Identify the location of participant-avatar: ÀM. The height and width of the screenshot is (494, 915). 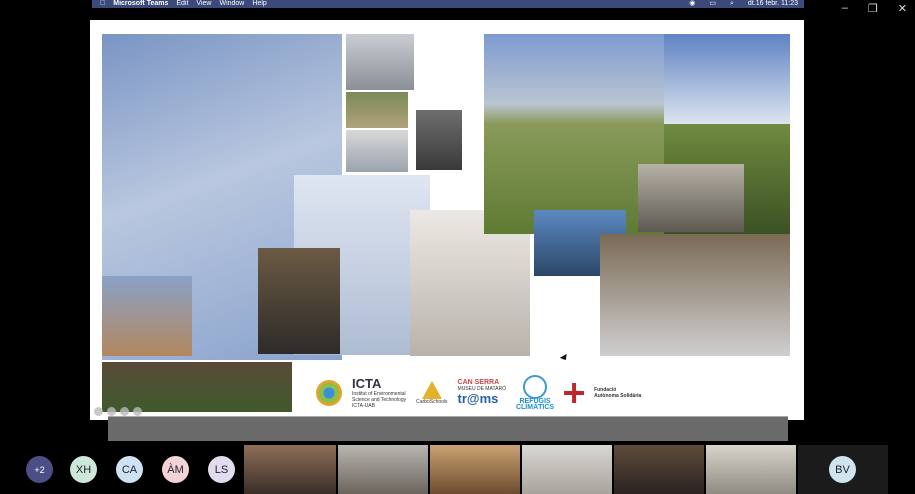
(175, 469).